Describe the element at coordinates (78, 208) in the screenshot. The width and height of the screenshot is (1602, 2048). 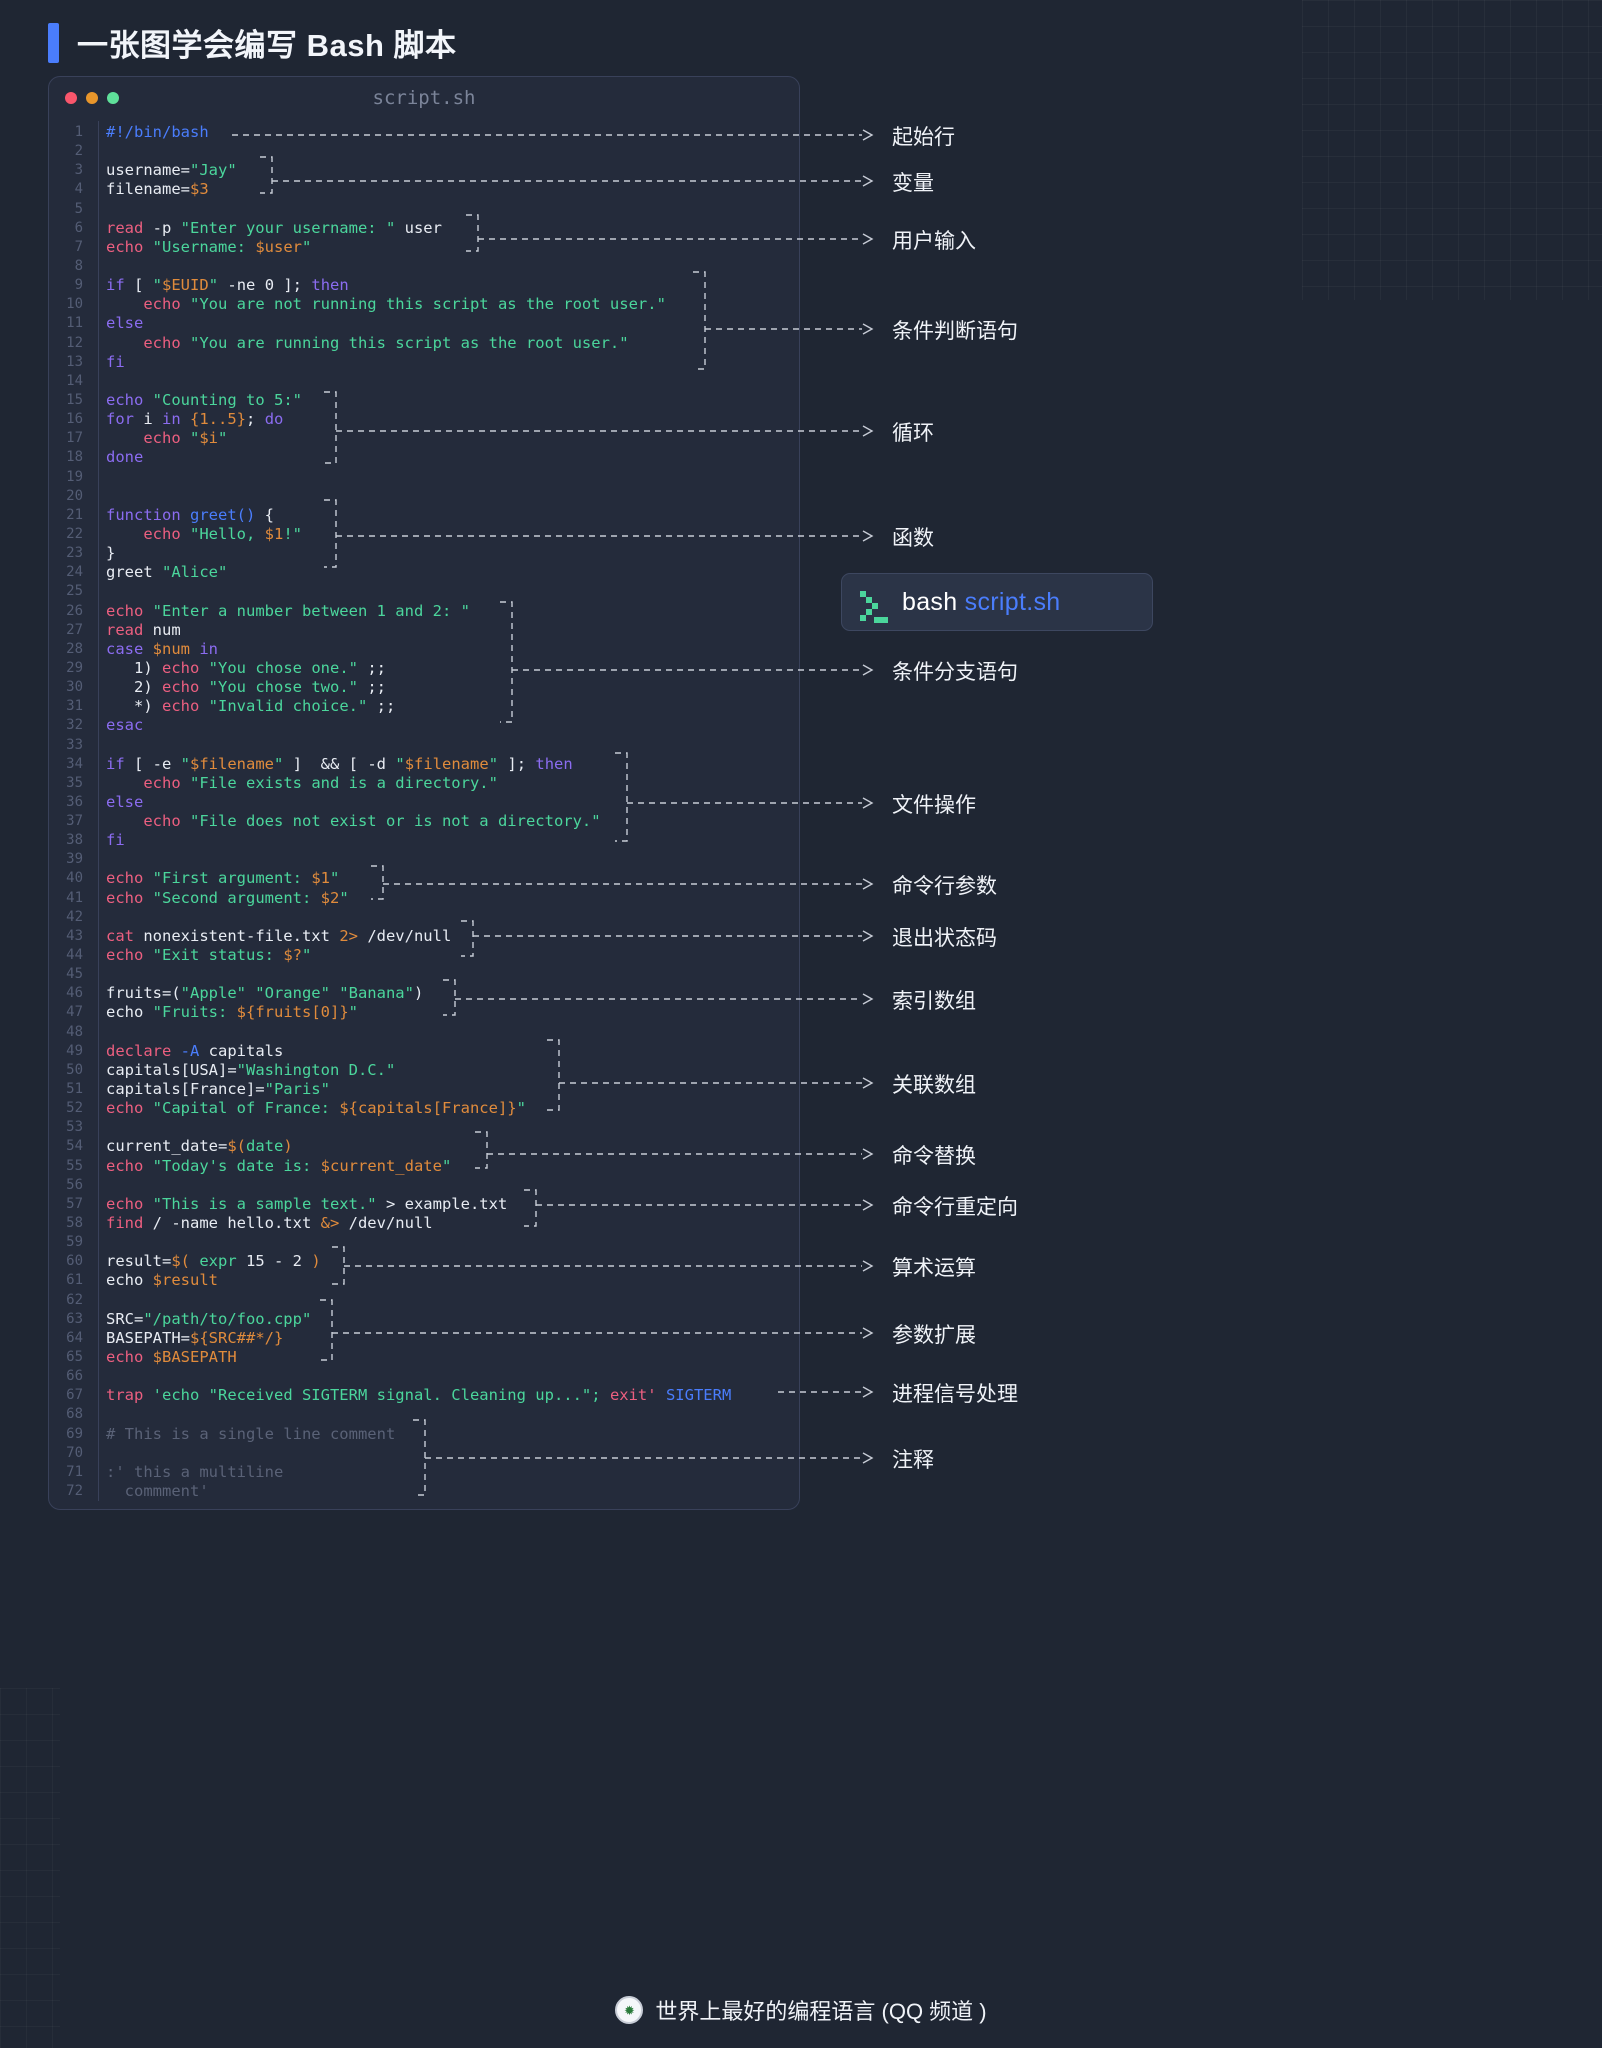
I see `line-number: 5` at that location.